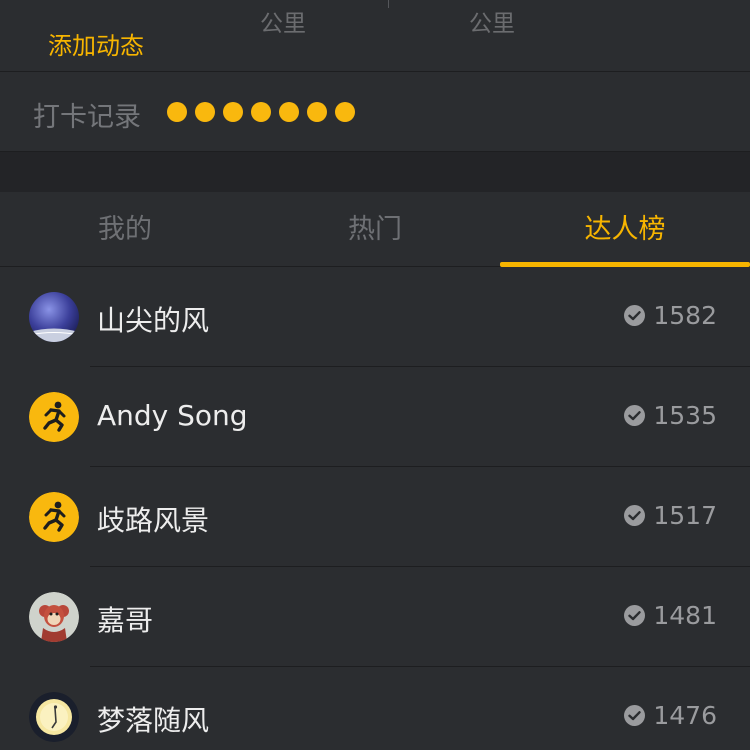 The width and height of the screenshot is (750, 750). What do you see at coordinates (153, 720) in the screenshot?
I see `user-name: 梦落随风` at bounding box center [153, 720].